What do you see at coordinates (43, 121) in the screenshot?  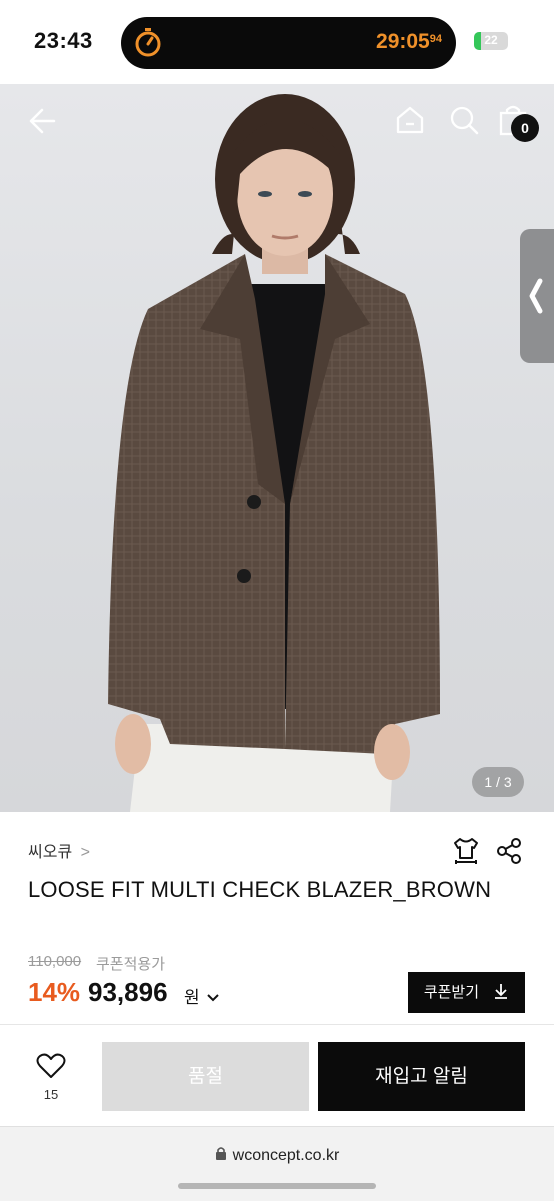 I see `back-arrow-icon` at bounding box center [43, 121].